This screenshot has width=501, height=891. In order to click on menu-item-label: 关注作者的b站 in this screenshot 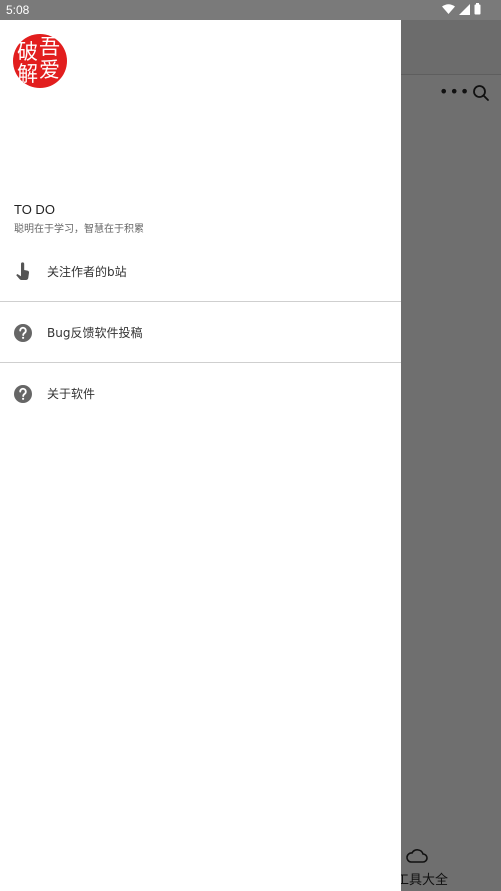, I will do `click(87, 272)`.